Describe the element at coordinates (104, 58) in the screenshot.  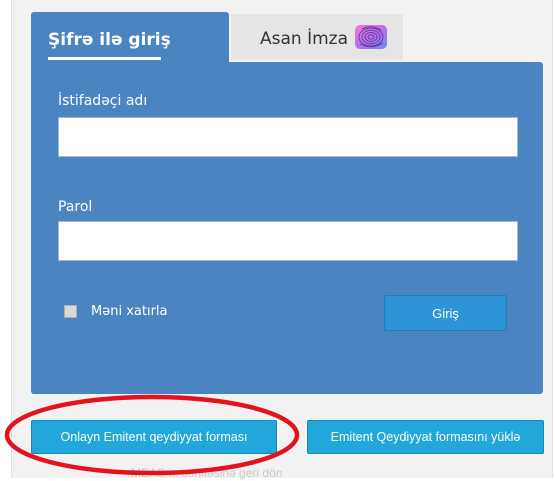
I see `active-tab-indicator` at that location.